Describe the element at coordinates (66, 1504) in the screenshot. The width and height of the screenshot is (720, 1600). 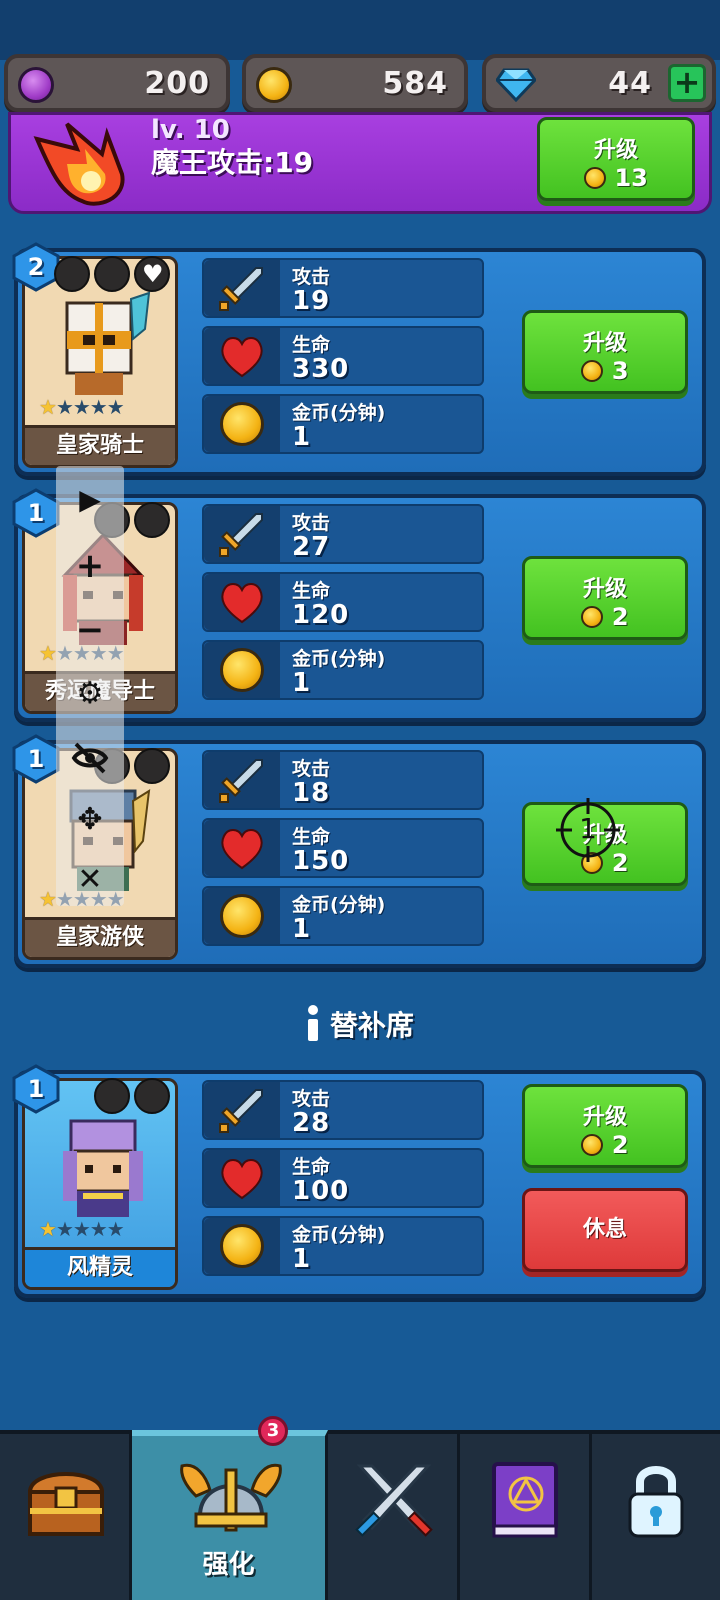
I see `treasure-chest-icon` at that location.